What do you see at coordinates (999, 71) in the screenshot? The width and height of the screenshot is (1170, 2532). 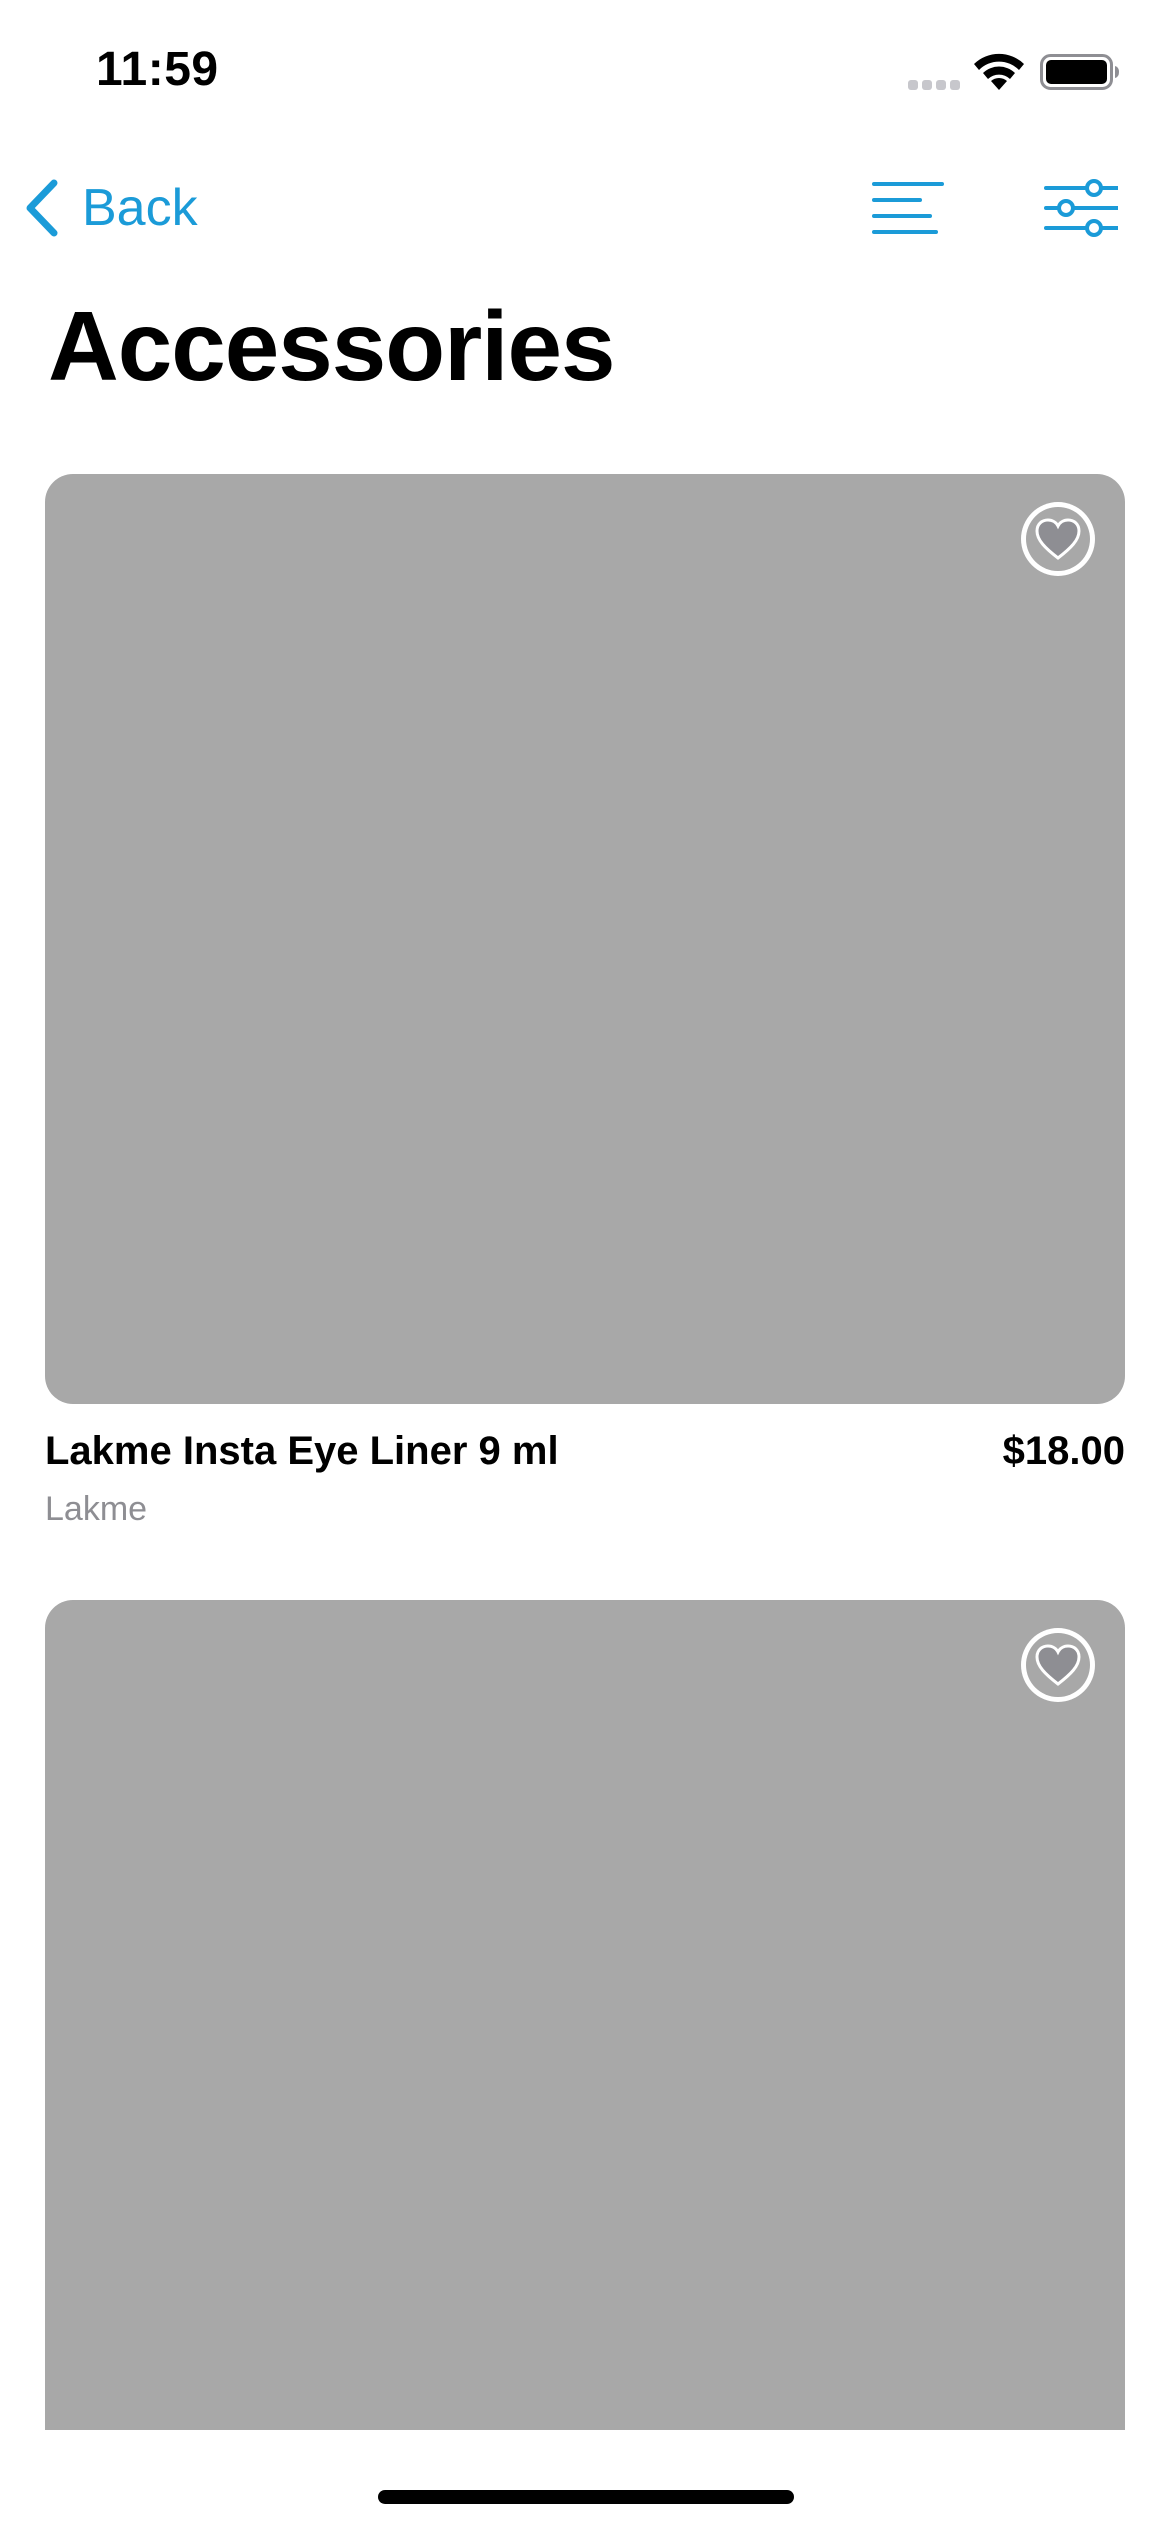 I see `wifi-icon` at bounding box center [999, 71].